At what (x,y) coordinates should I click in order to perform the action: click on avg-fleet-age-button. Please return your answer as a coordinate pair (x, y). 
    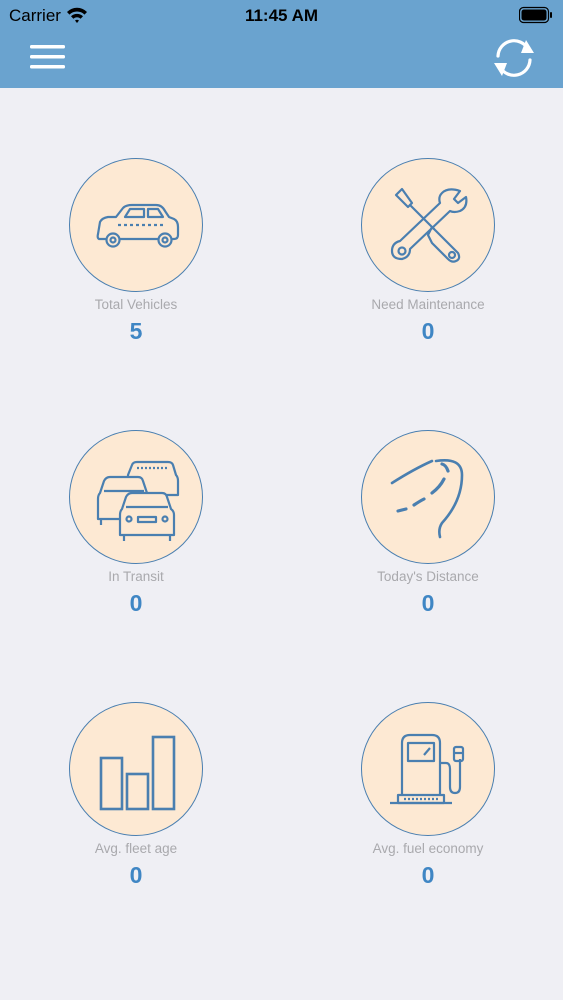
    Looking at the image, I should click on (136, 769).